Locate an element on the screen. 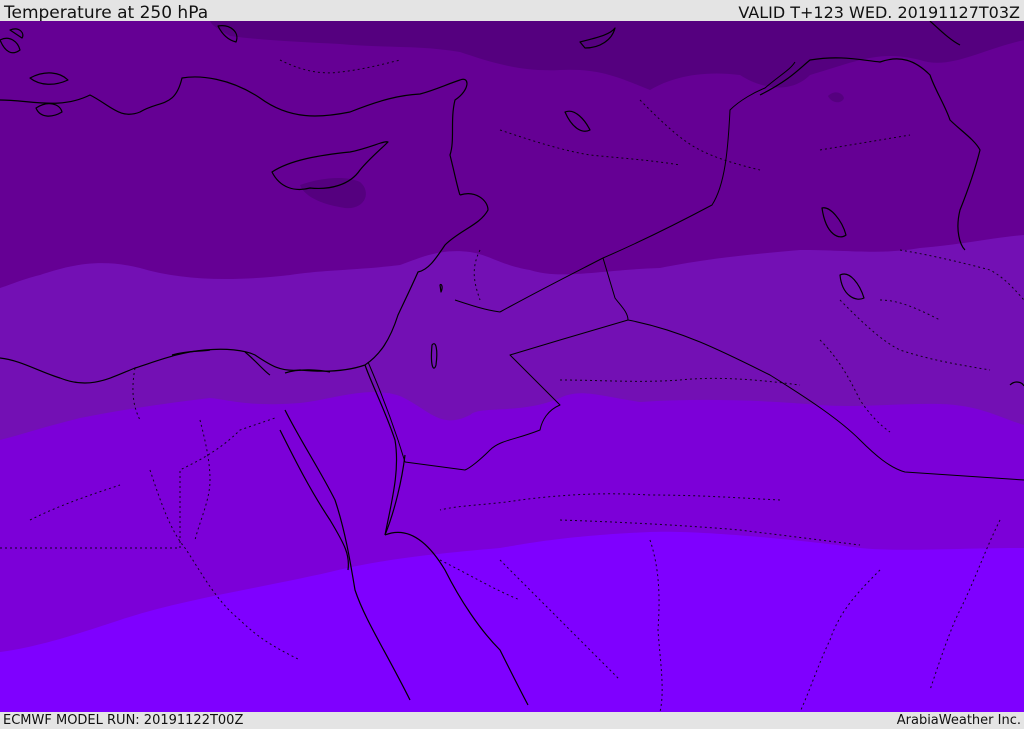  credit-label: ArabiaWeather Inc. is located at coordinates (958, 720).